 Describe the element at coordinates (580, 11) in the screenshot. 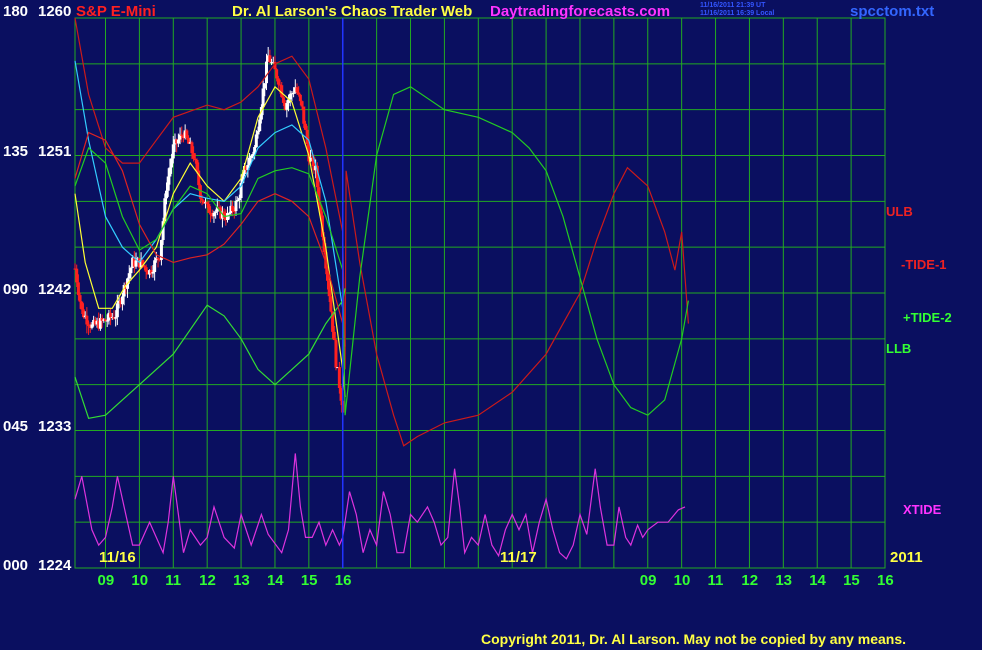

I see `site-link: Daytradingforecasts.com` at that location.